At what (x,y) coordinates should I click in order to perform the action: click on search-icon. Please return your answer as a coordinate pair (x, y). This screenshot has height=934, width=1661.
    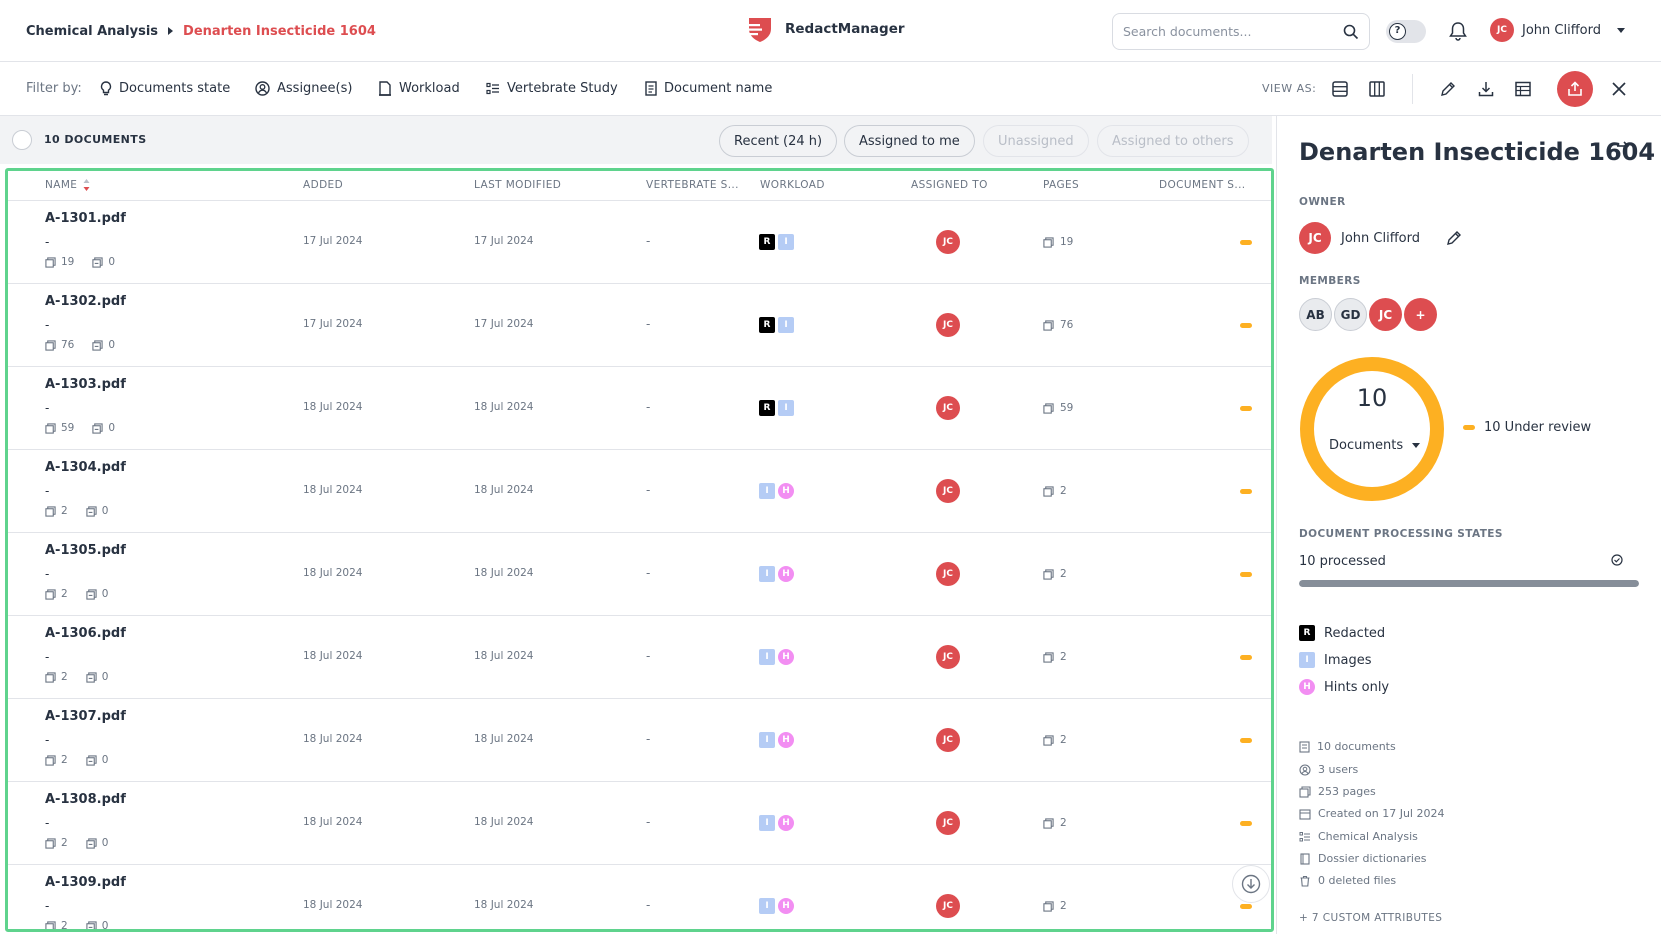
    Looking at the image, I should click on (1351, 32).